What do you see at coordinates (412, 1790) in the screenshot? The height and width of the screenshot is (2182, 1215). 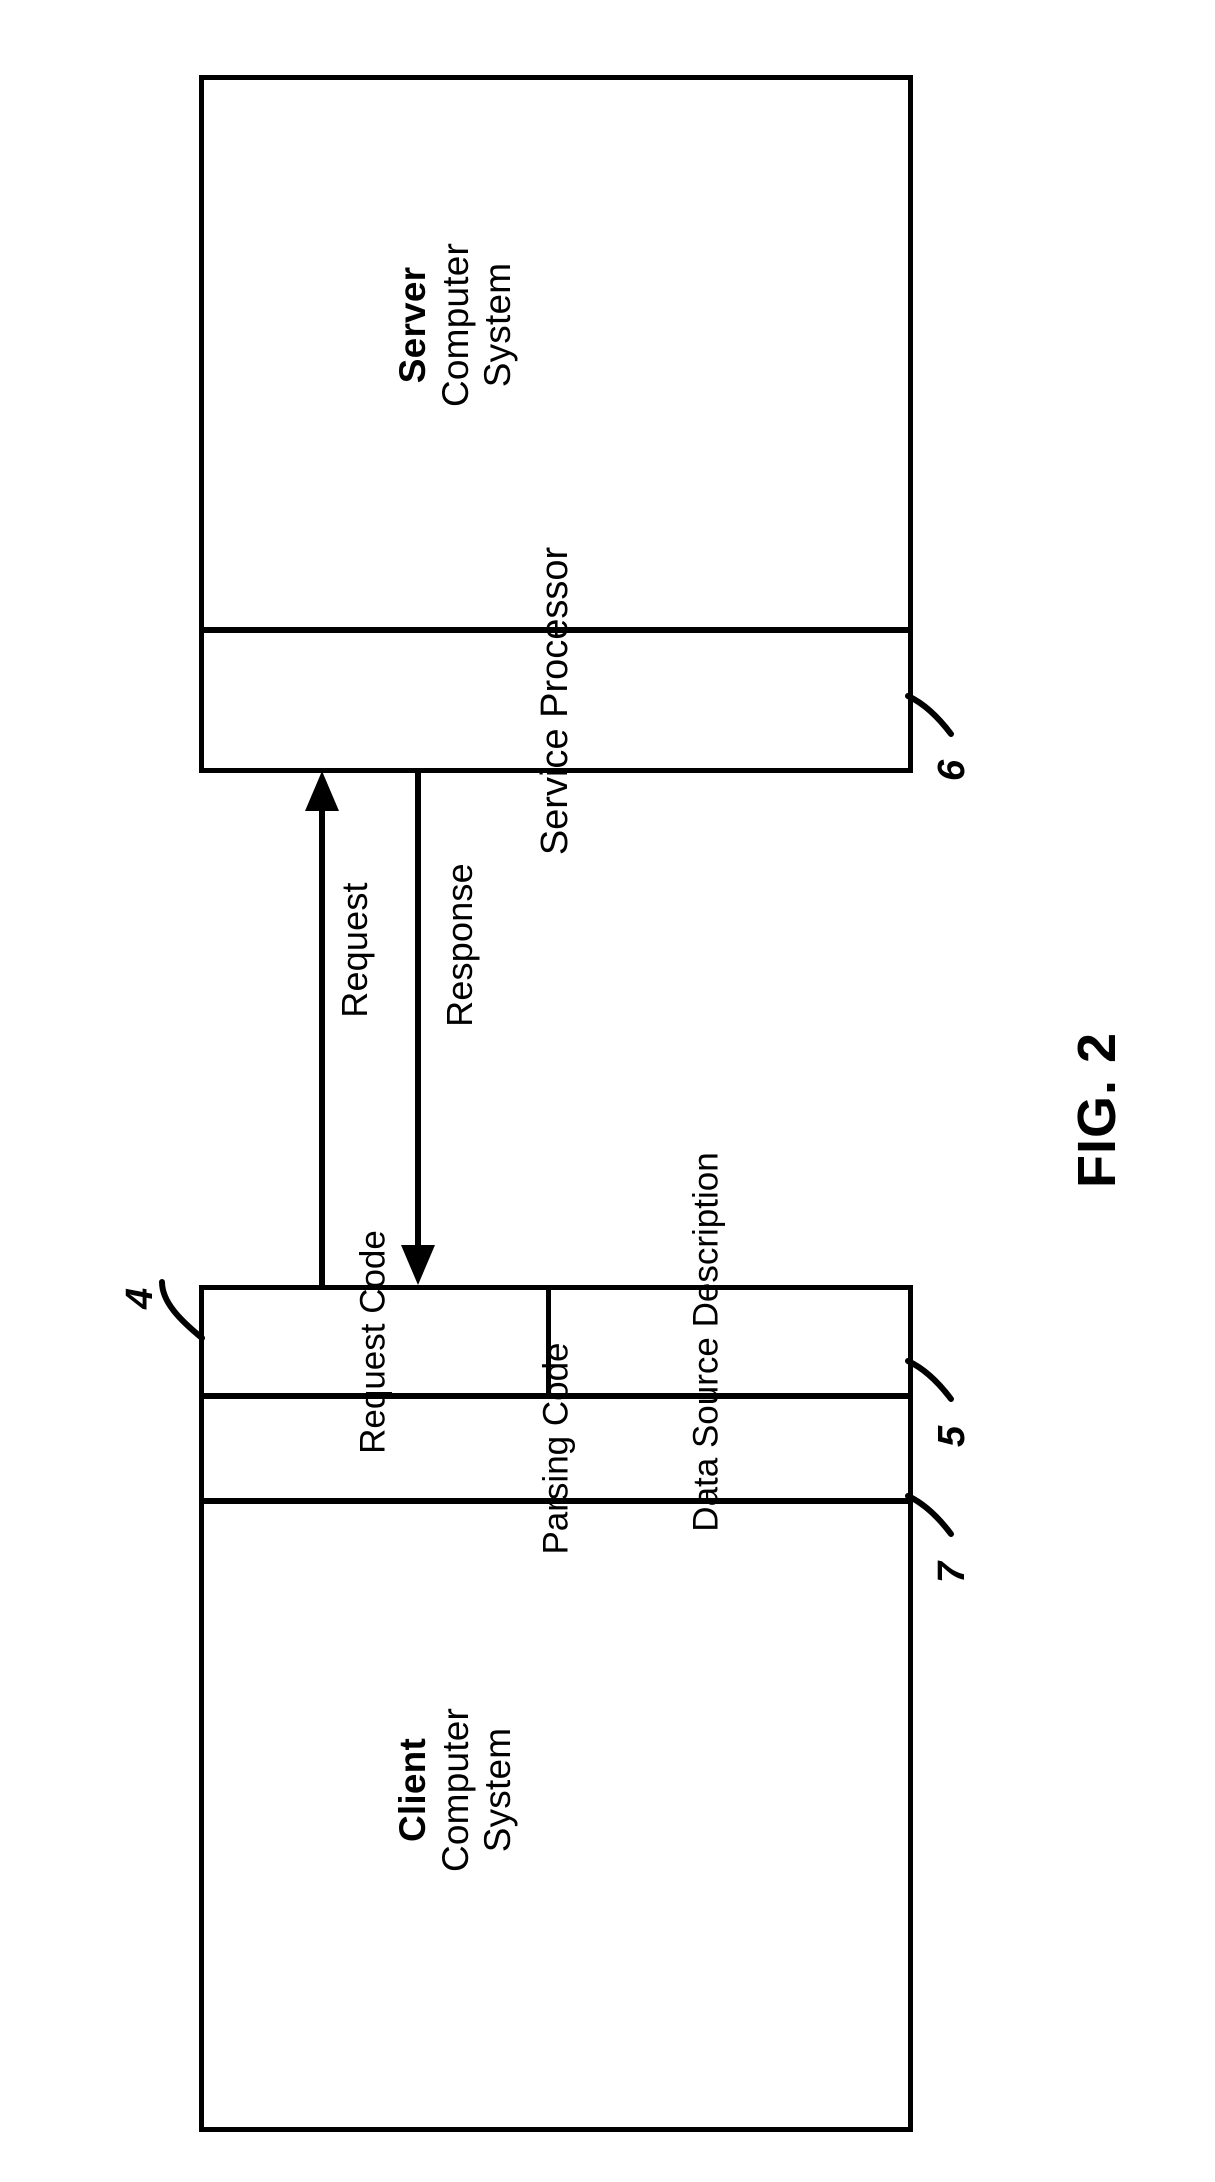 I see `client-title-line1: Client` at bounding box center [412, 1790].